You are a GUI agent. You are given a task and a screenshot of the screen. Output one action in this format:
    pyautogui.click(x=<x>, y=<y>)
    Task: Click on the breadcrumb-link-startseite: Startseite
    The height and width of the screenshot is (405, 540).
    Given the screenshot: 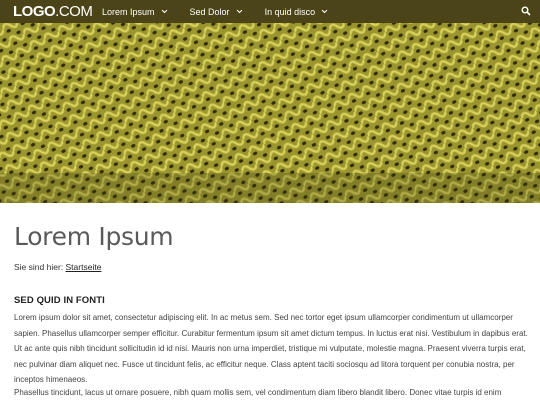 What is the action you would take?
    pyautogui.click(x=84, y=267)
    